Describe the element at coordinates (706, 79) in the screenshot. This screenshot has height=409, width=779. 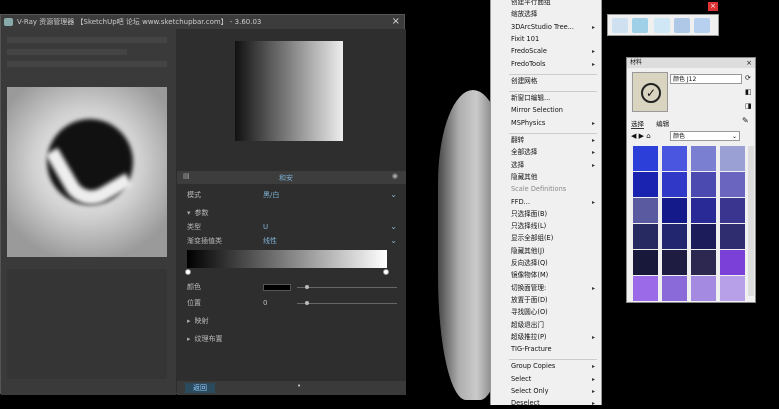
I see `material-name-field: 颜色 J12` at that location.